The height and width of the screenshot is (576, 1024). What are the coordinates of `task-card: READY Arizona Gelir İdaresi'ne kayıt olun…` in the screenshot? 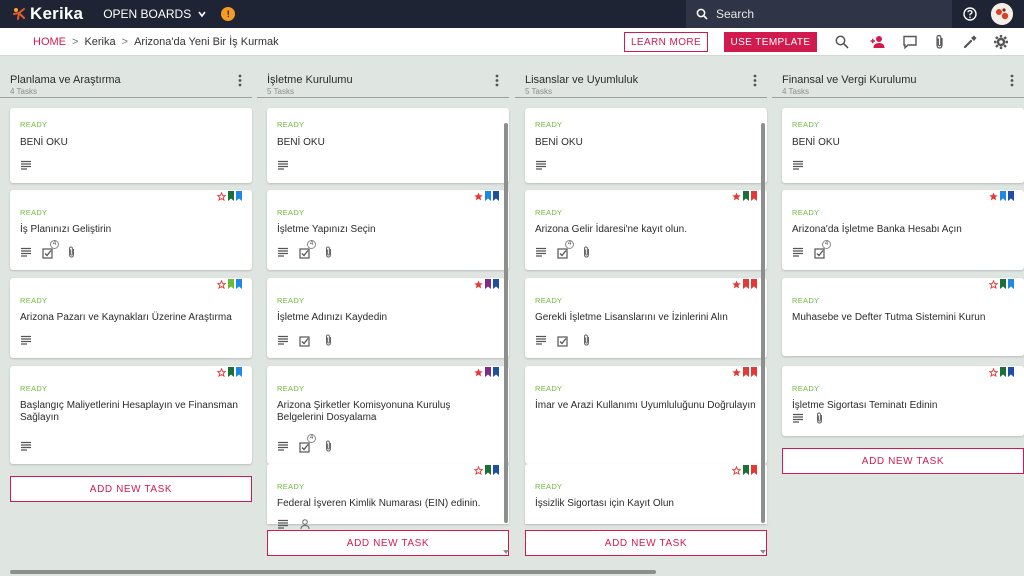 It's located at (646, 230).